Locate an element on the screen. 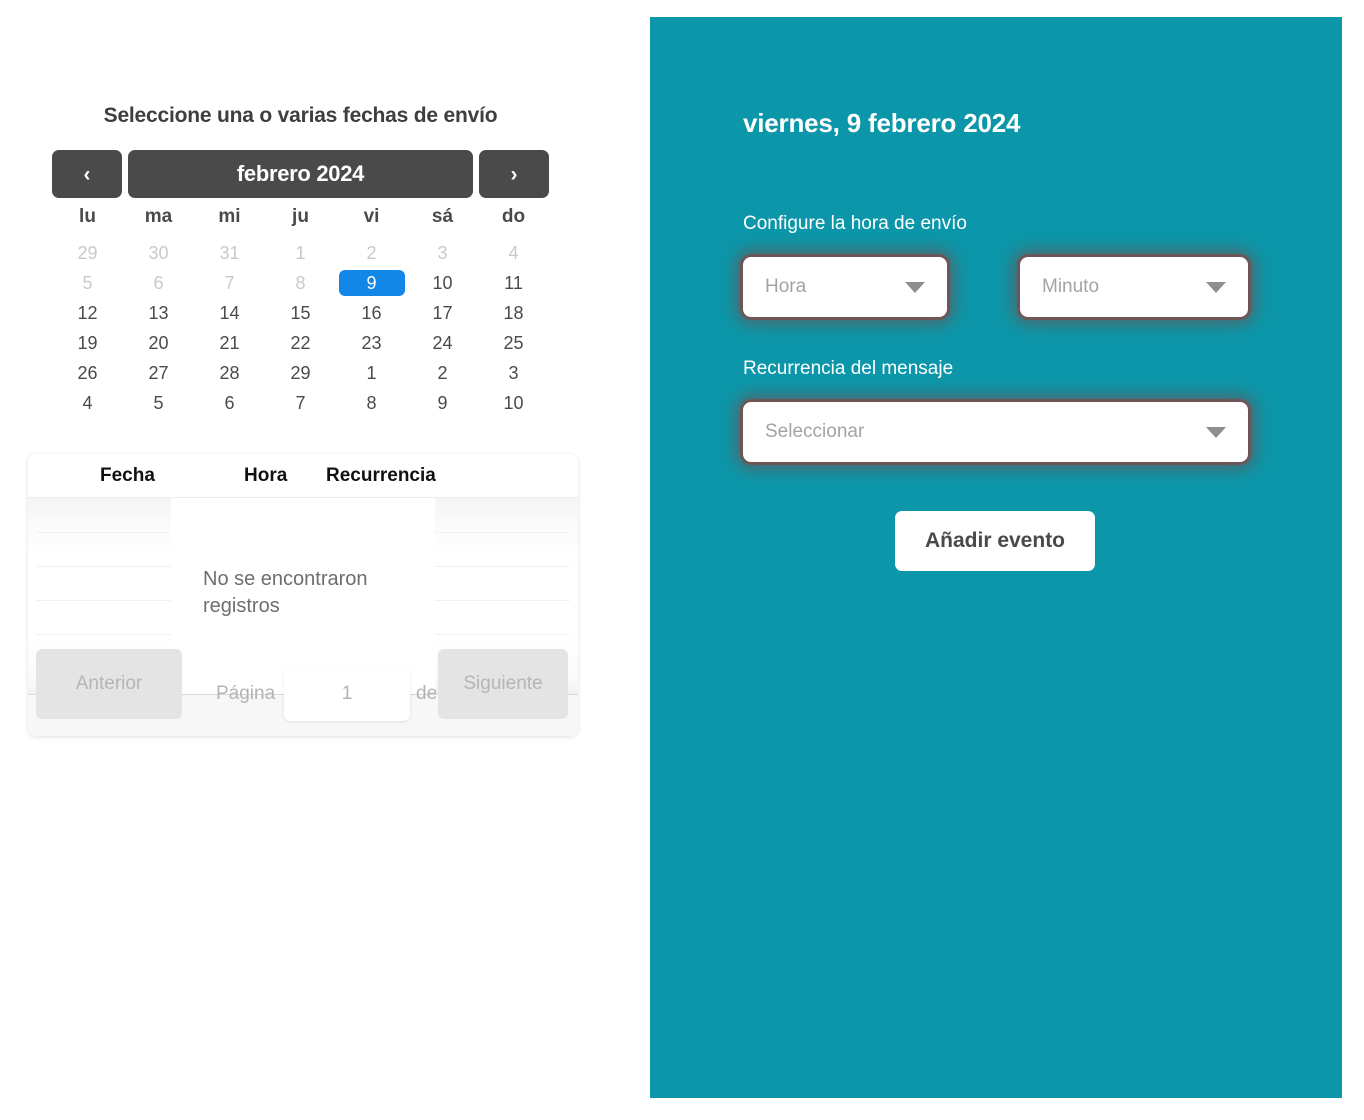 Image resolution: width=1364 pixels, height=1120 pixels. calendar-day: 17 is located at coordinates (443, 313).